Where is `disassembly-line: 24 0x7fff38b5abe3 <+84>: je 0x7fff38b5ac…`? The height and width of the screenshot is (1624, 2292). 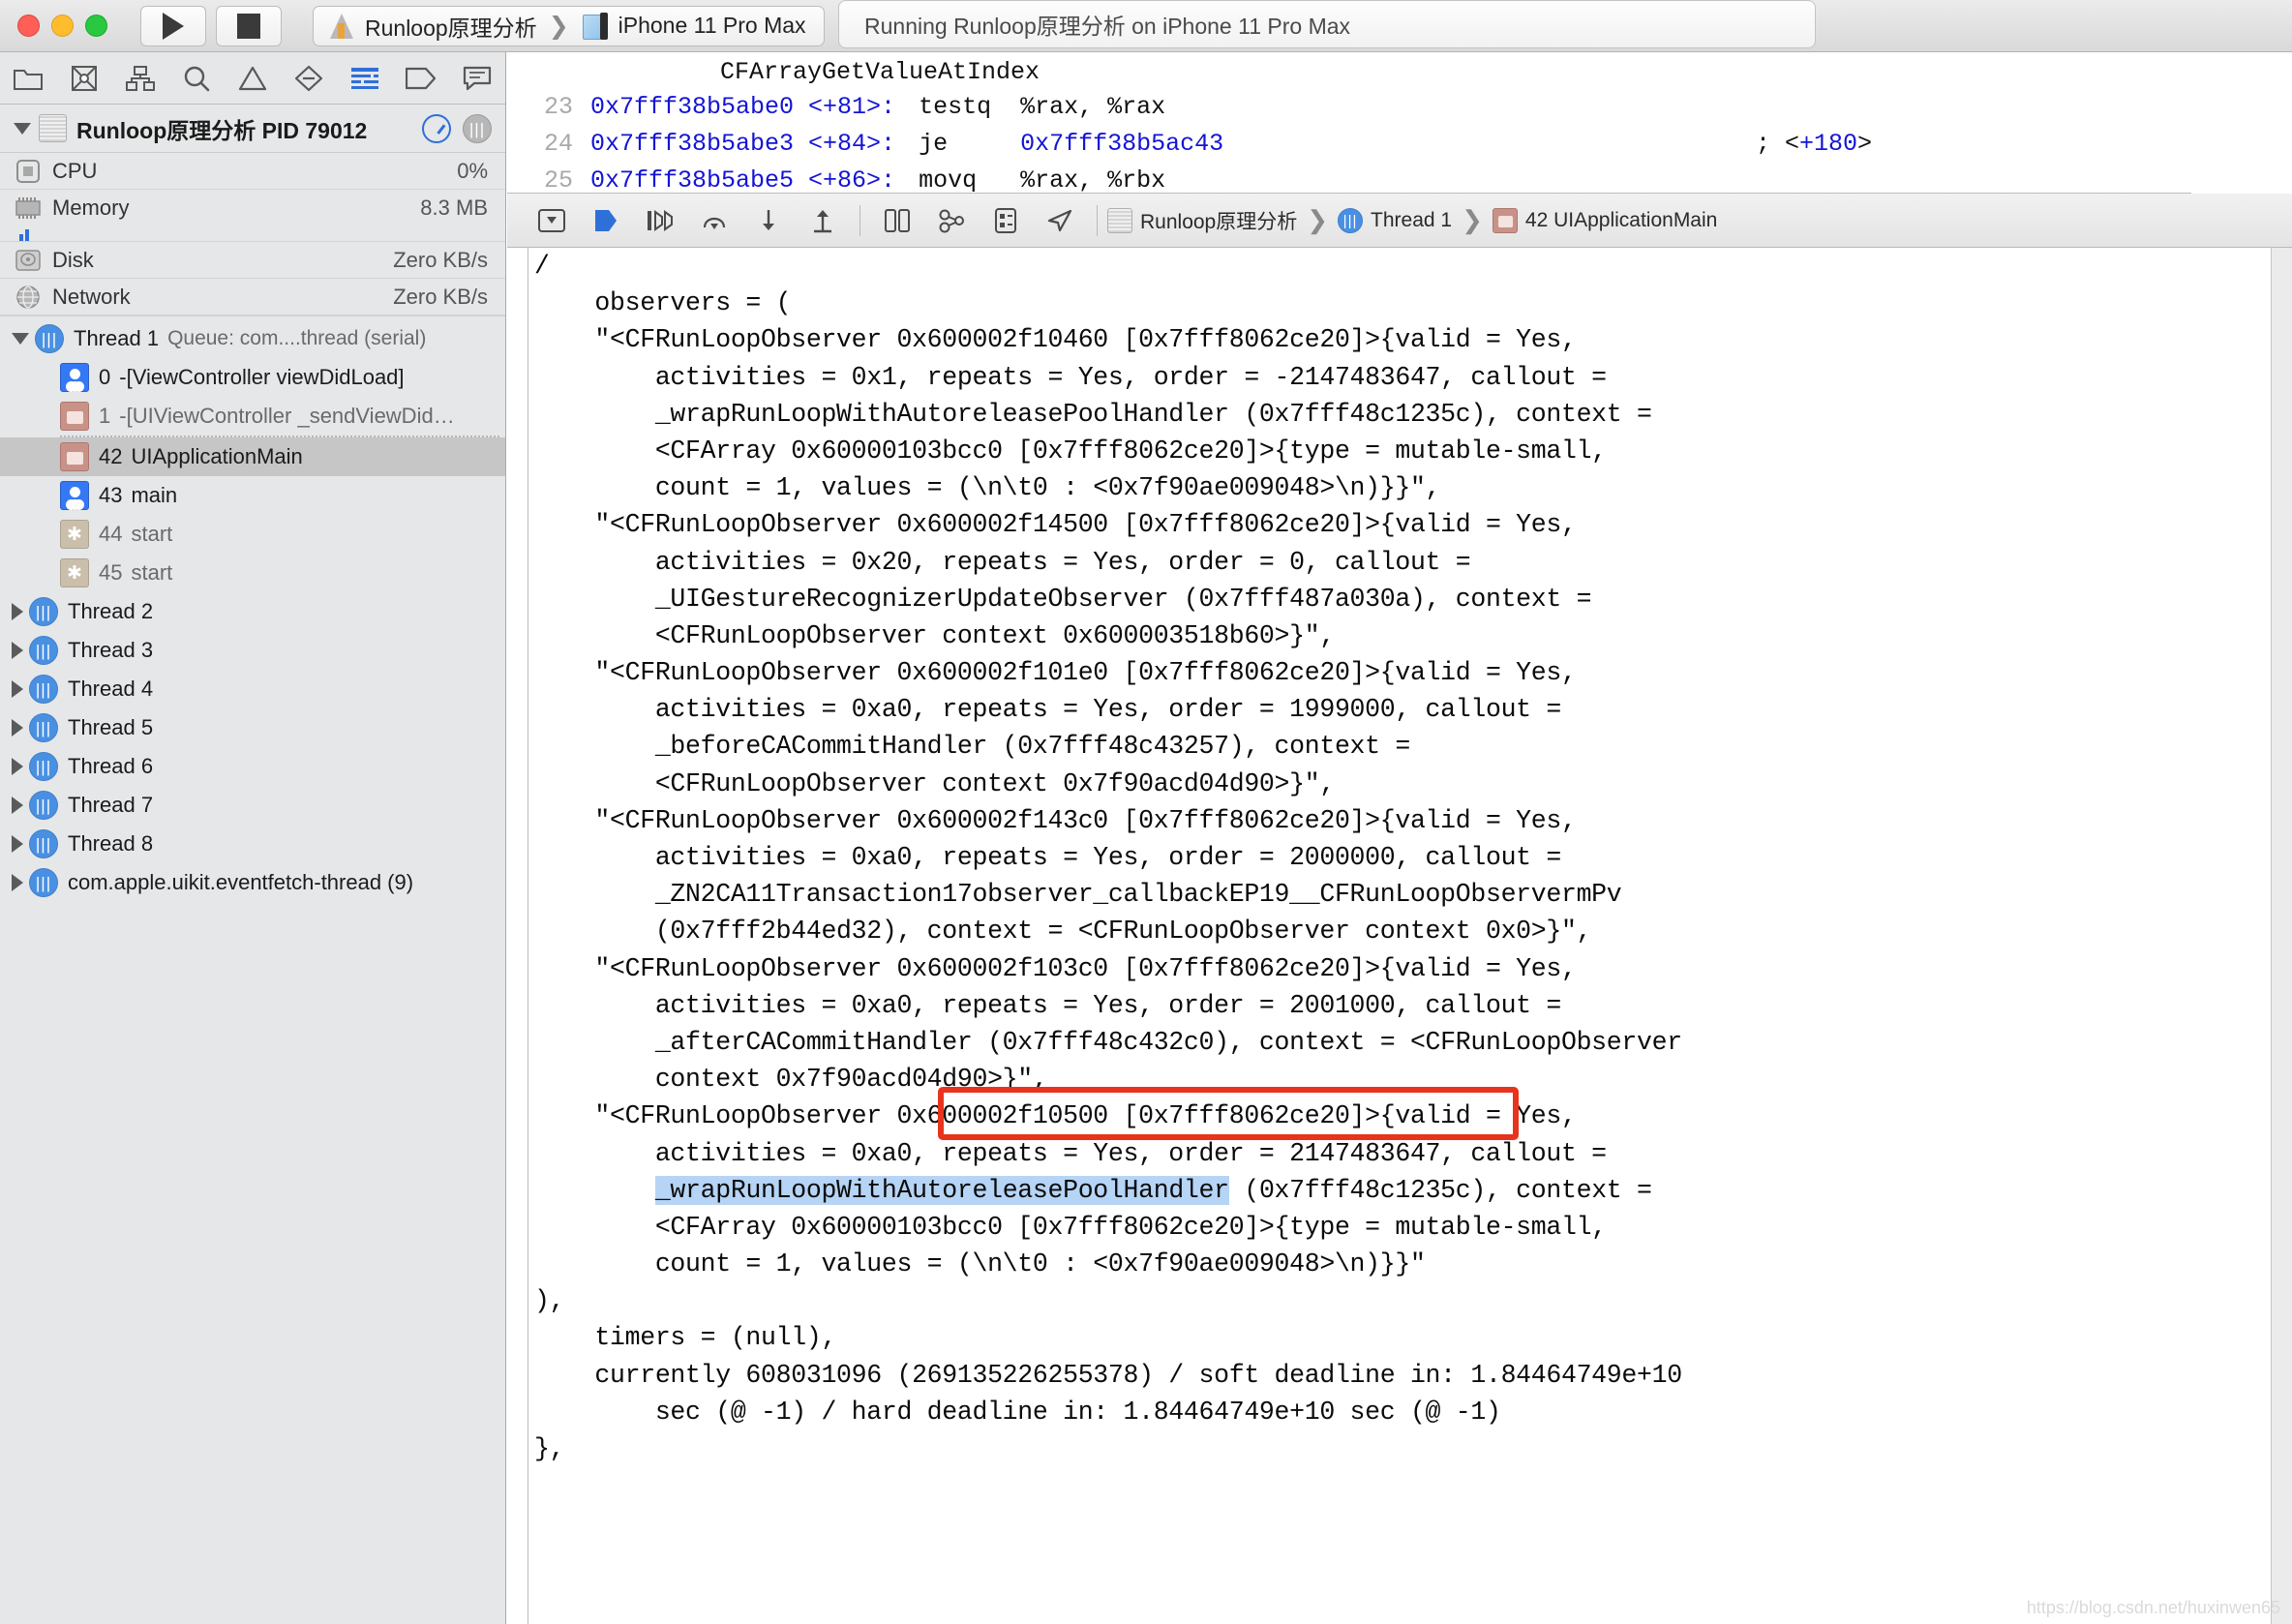 disassembly-line: 24 0x7fff38b5abe3 <+84>: je 0x7fff38b5ac… is located at coordinates (1349, 143).